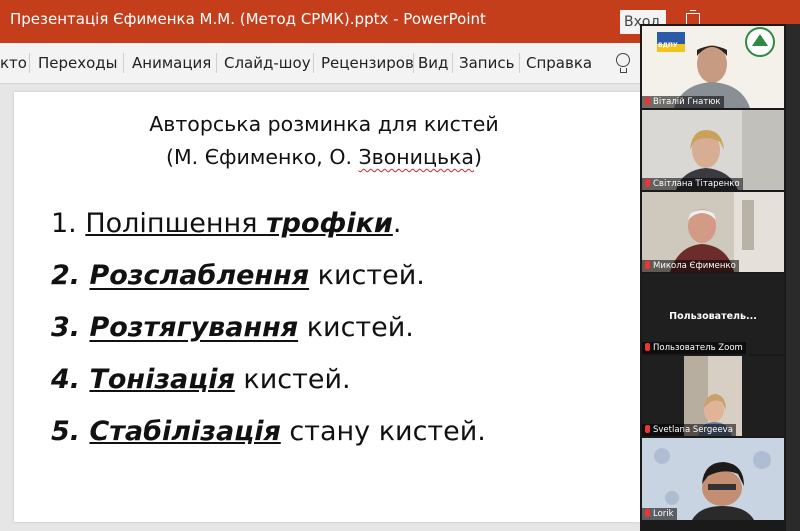 Image resolution: width=800 pixels, height=531 pixels. What do you see at coordinates (329, 223) in the screenshot?
I see `list-item-keyword: трофіки` at bounding box center [329, 223].